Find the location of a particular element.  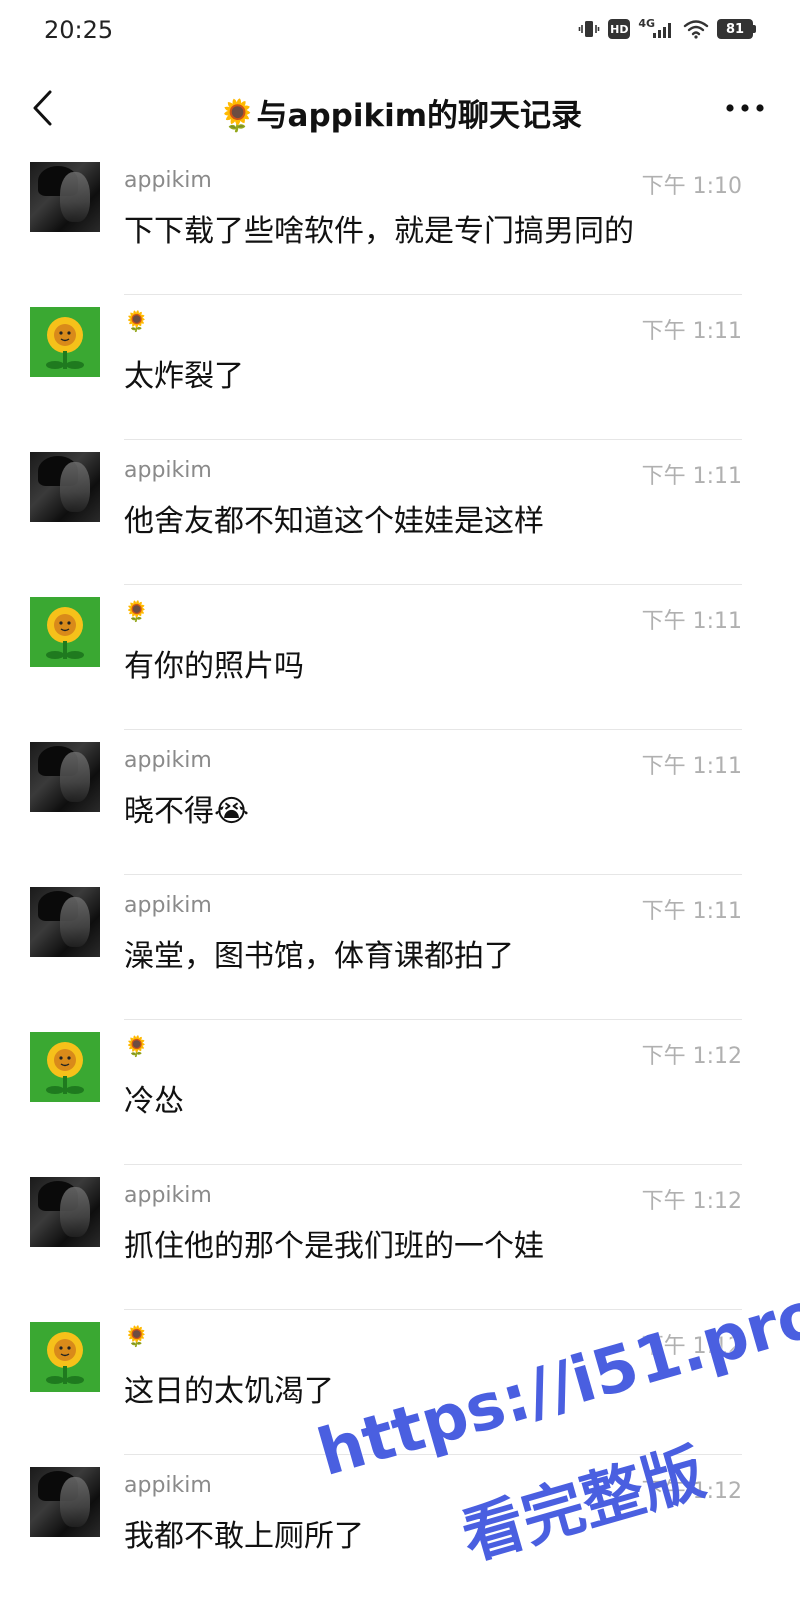

message-text: 冷怂 is located at coordinates (154, 1101).